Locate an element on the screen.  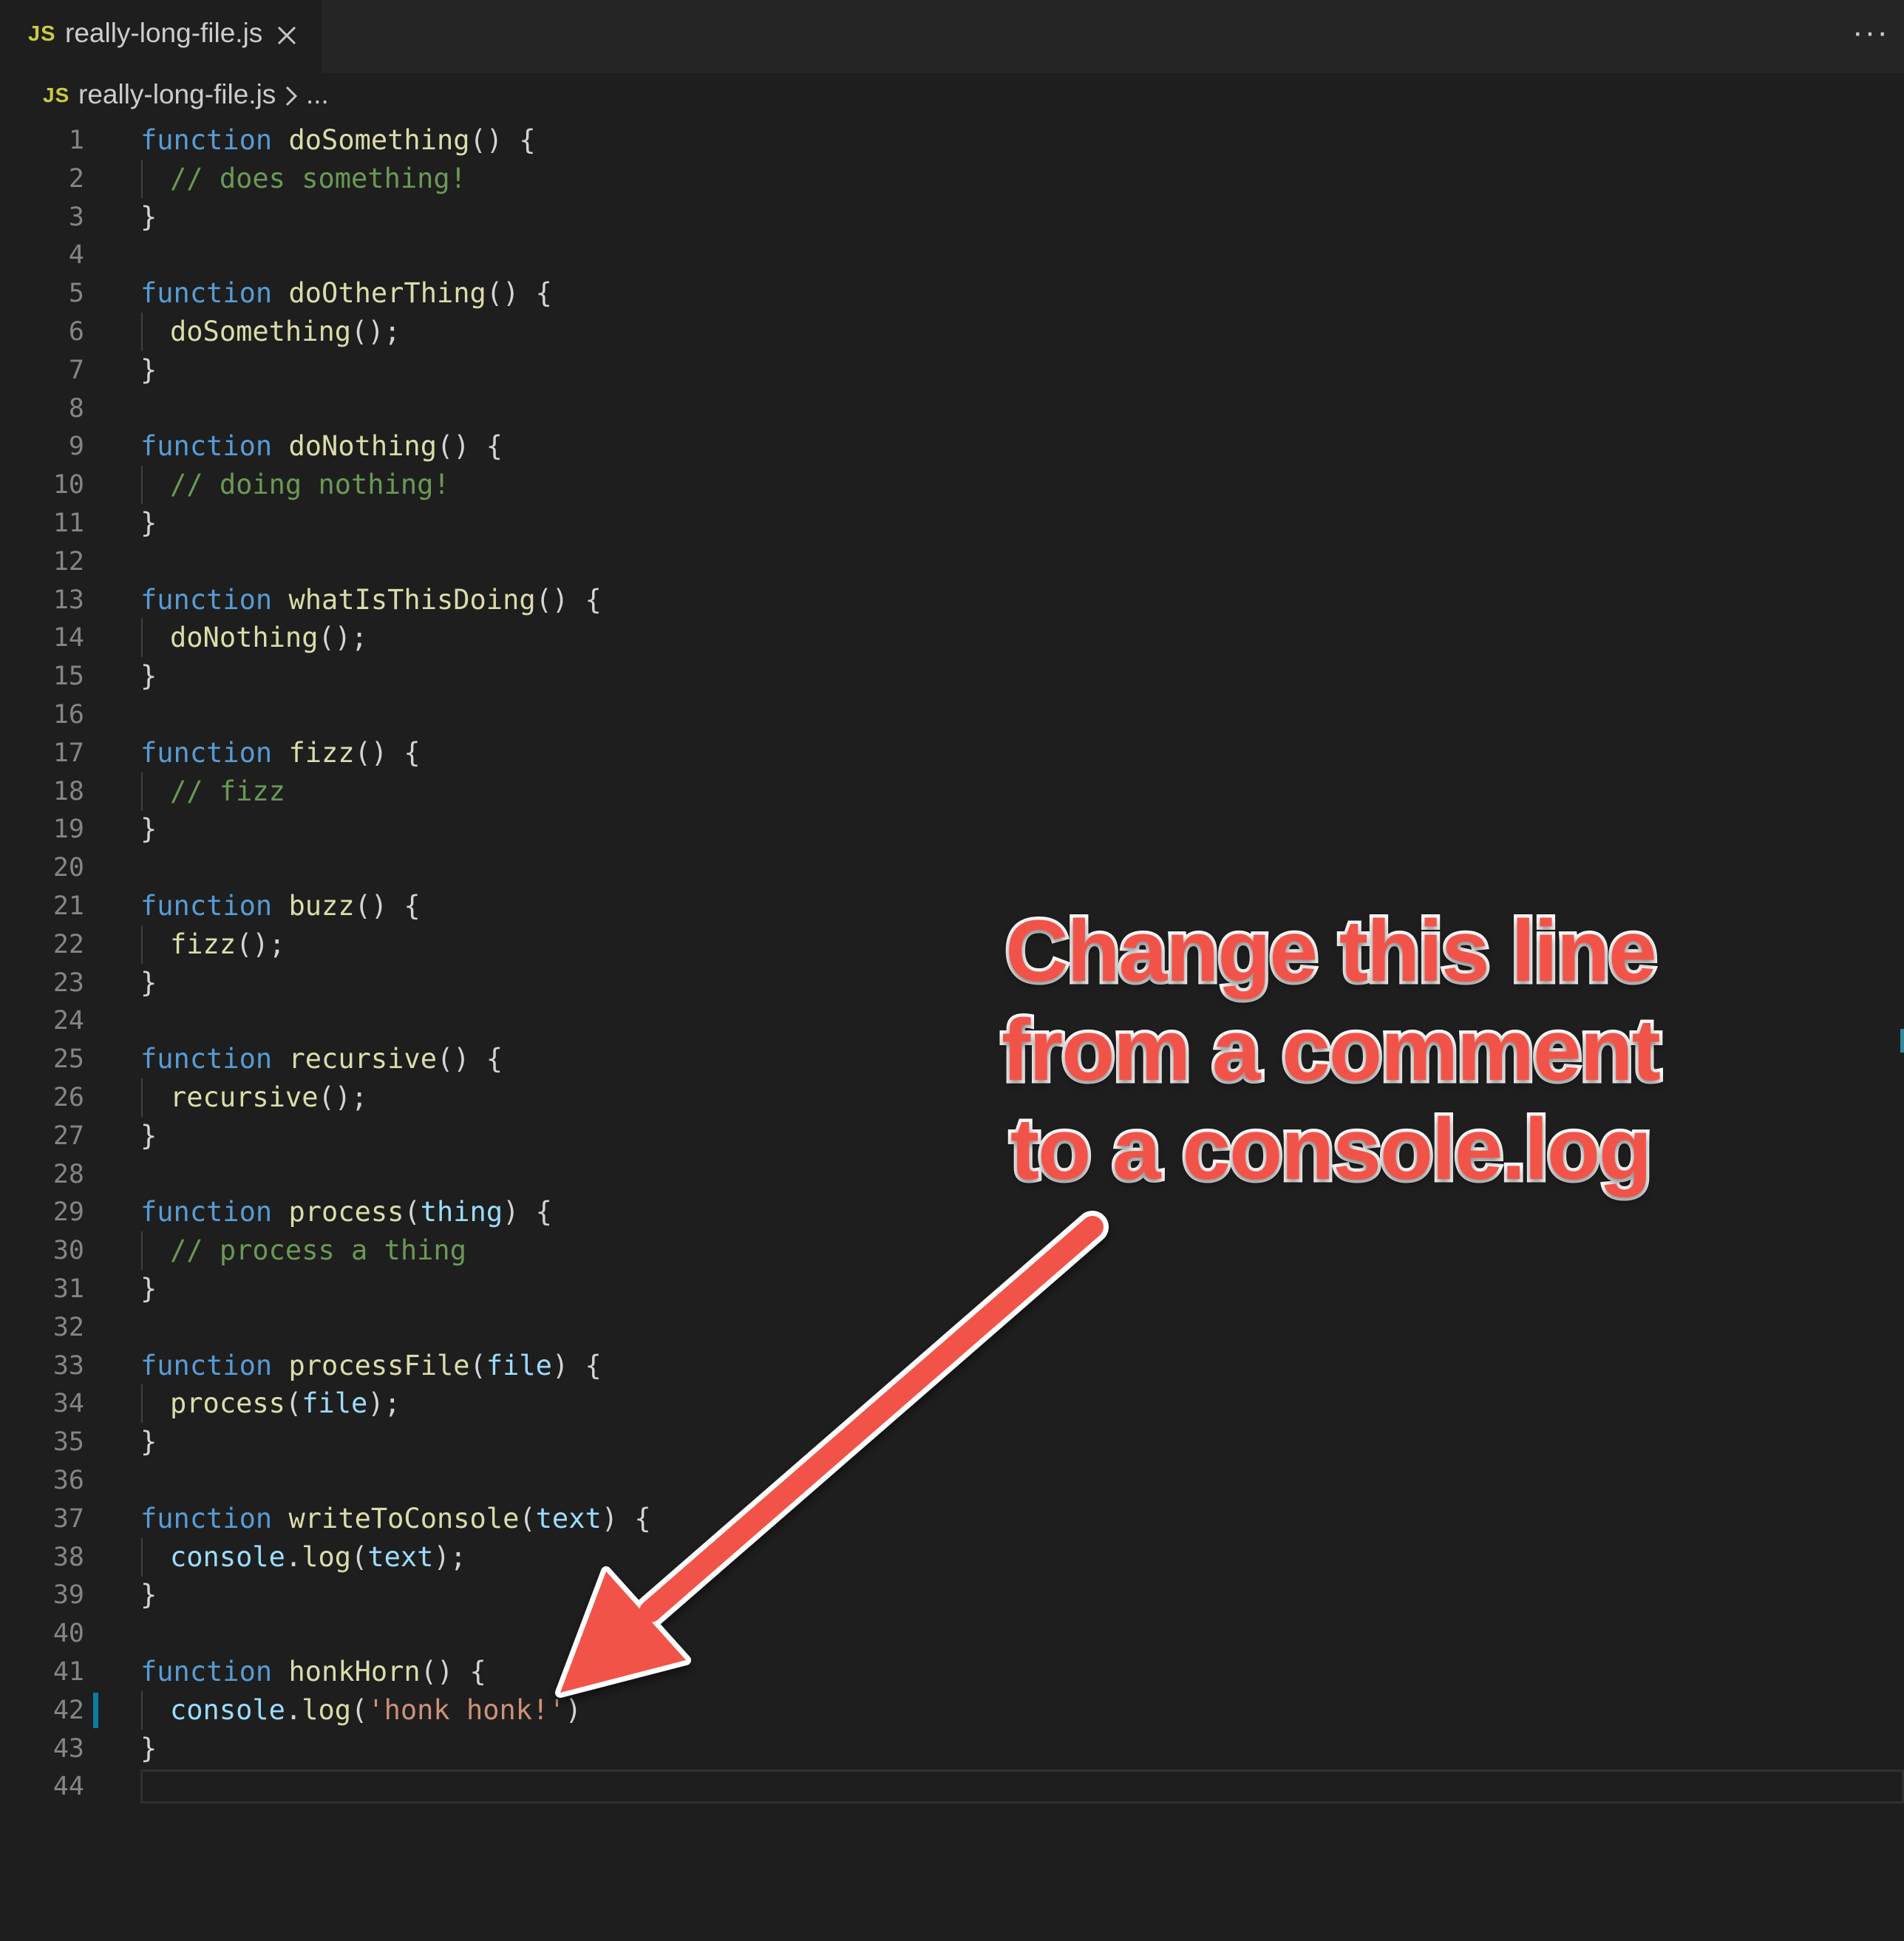
annotation-line: to a console.log is located at coordinates (1331, 1150).